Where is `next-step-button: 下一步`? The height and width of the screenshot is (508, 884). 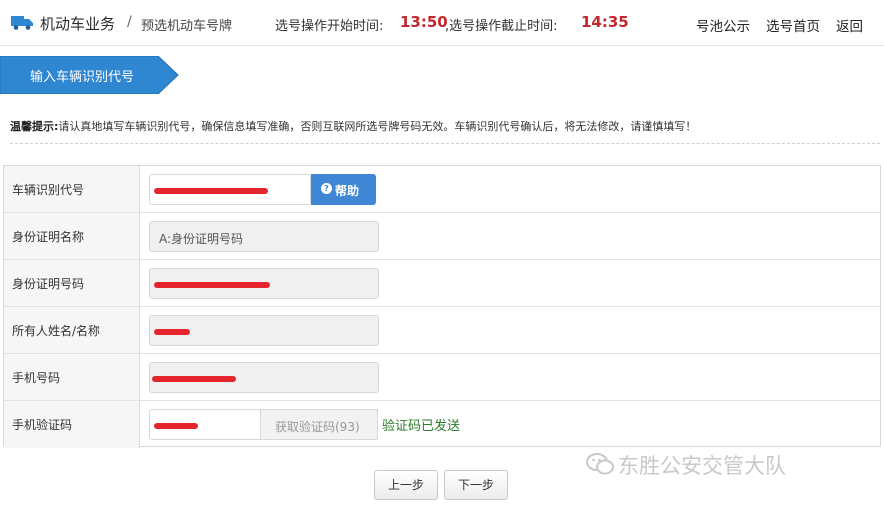
next-step-button: 下一步 is located at coordinates (476, 485).